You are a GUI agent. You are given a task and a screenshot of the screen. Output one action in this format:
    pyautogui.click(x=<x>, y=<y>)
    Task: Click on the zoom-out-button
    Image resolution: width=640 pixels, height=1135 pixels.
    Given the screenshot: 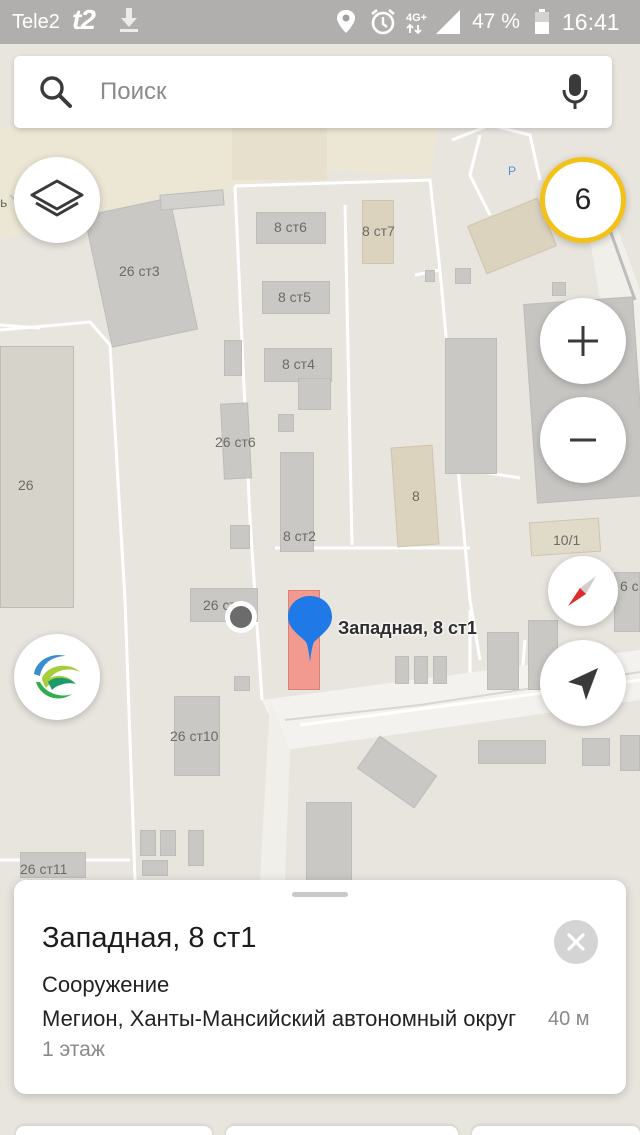 What is the action you would take?
    pyautogui.click(x=583, y=440)
    